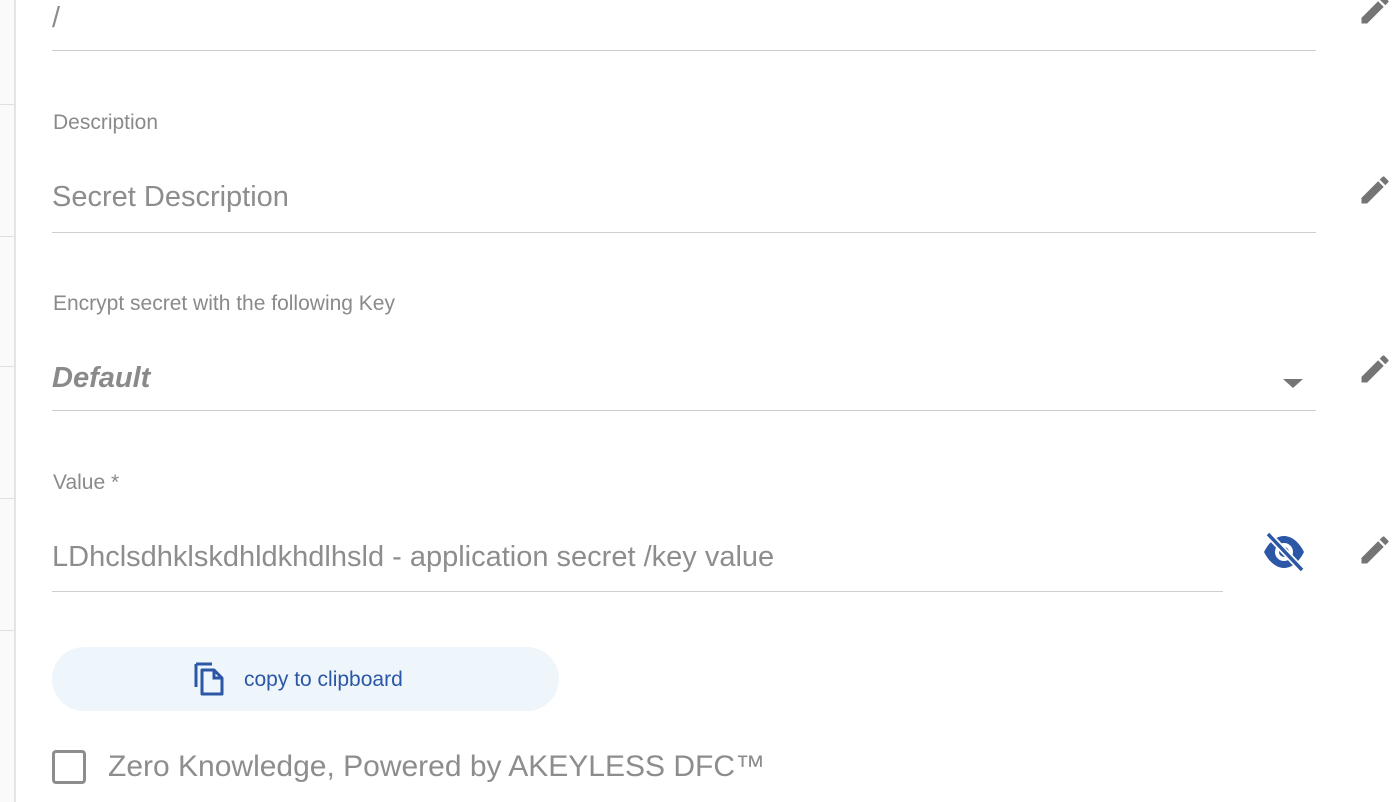 This screenshot has height=802, width=1400. I want to click on caret-down-icon, so click(1293, 383).